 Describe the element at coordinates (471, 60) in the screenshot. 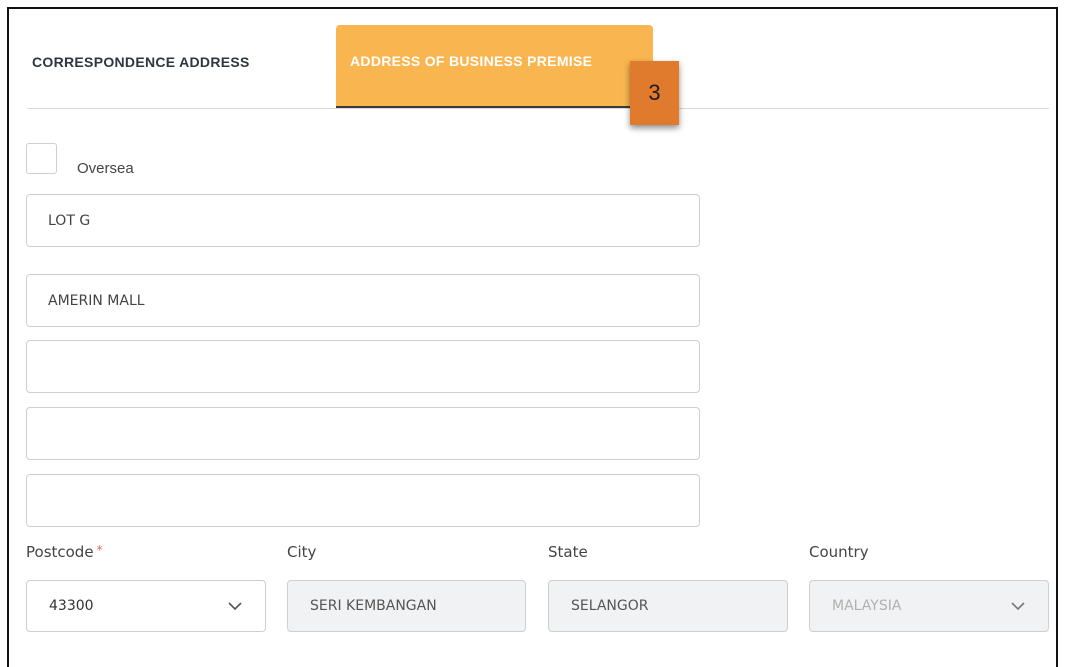

I see `tab-business-label: ADDRESS OF BUSINESS PREMISE` at that location.